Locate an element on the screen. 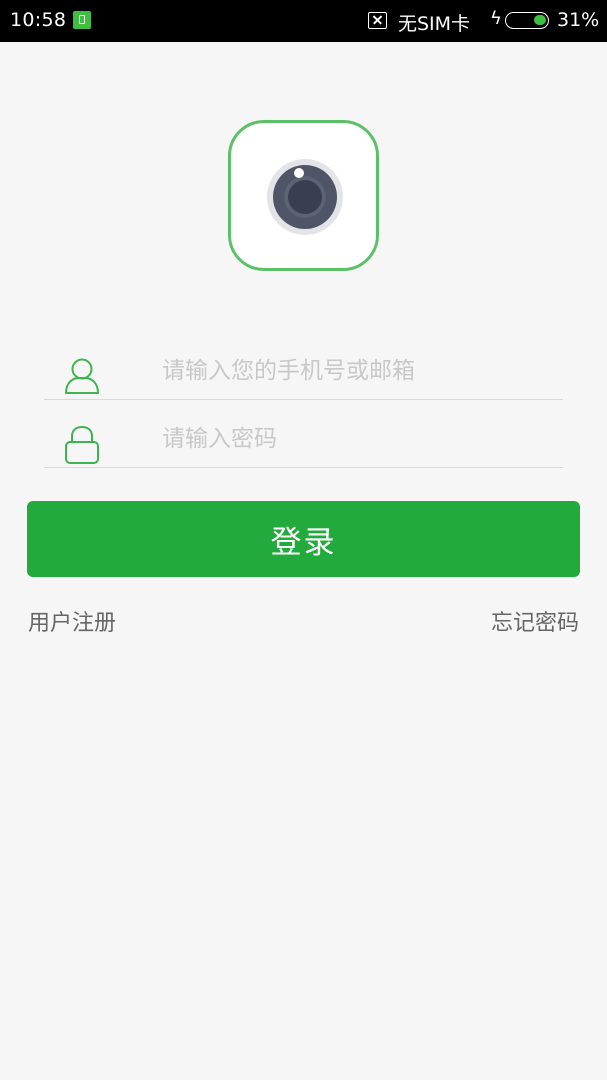  sim-status: 无SIM卡 is located at coordinates (434, 24).